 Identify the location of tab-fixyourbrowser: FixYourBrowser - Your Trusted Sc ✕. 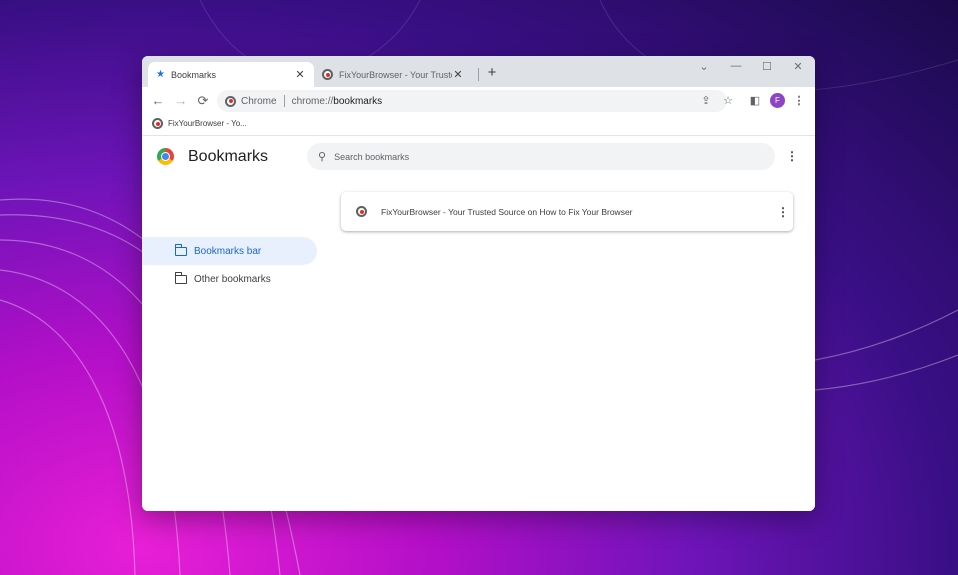
(393, 74).